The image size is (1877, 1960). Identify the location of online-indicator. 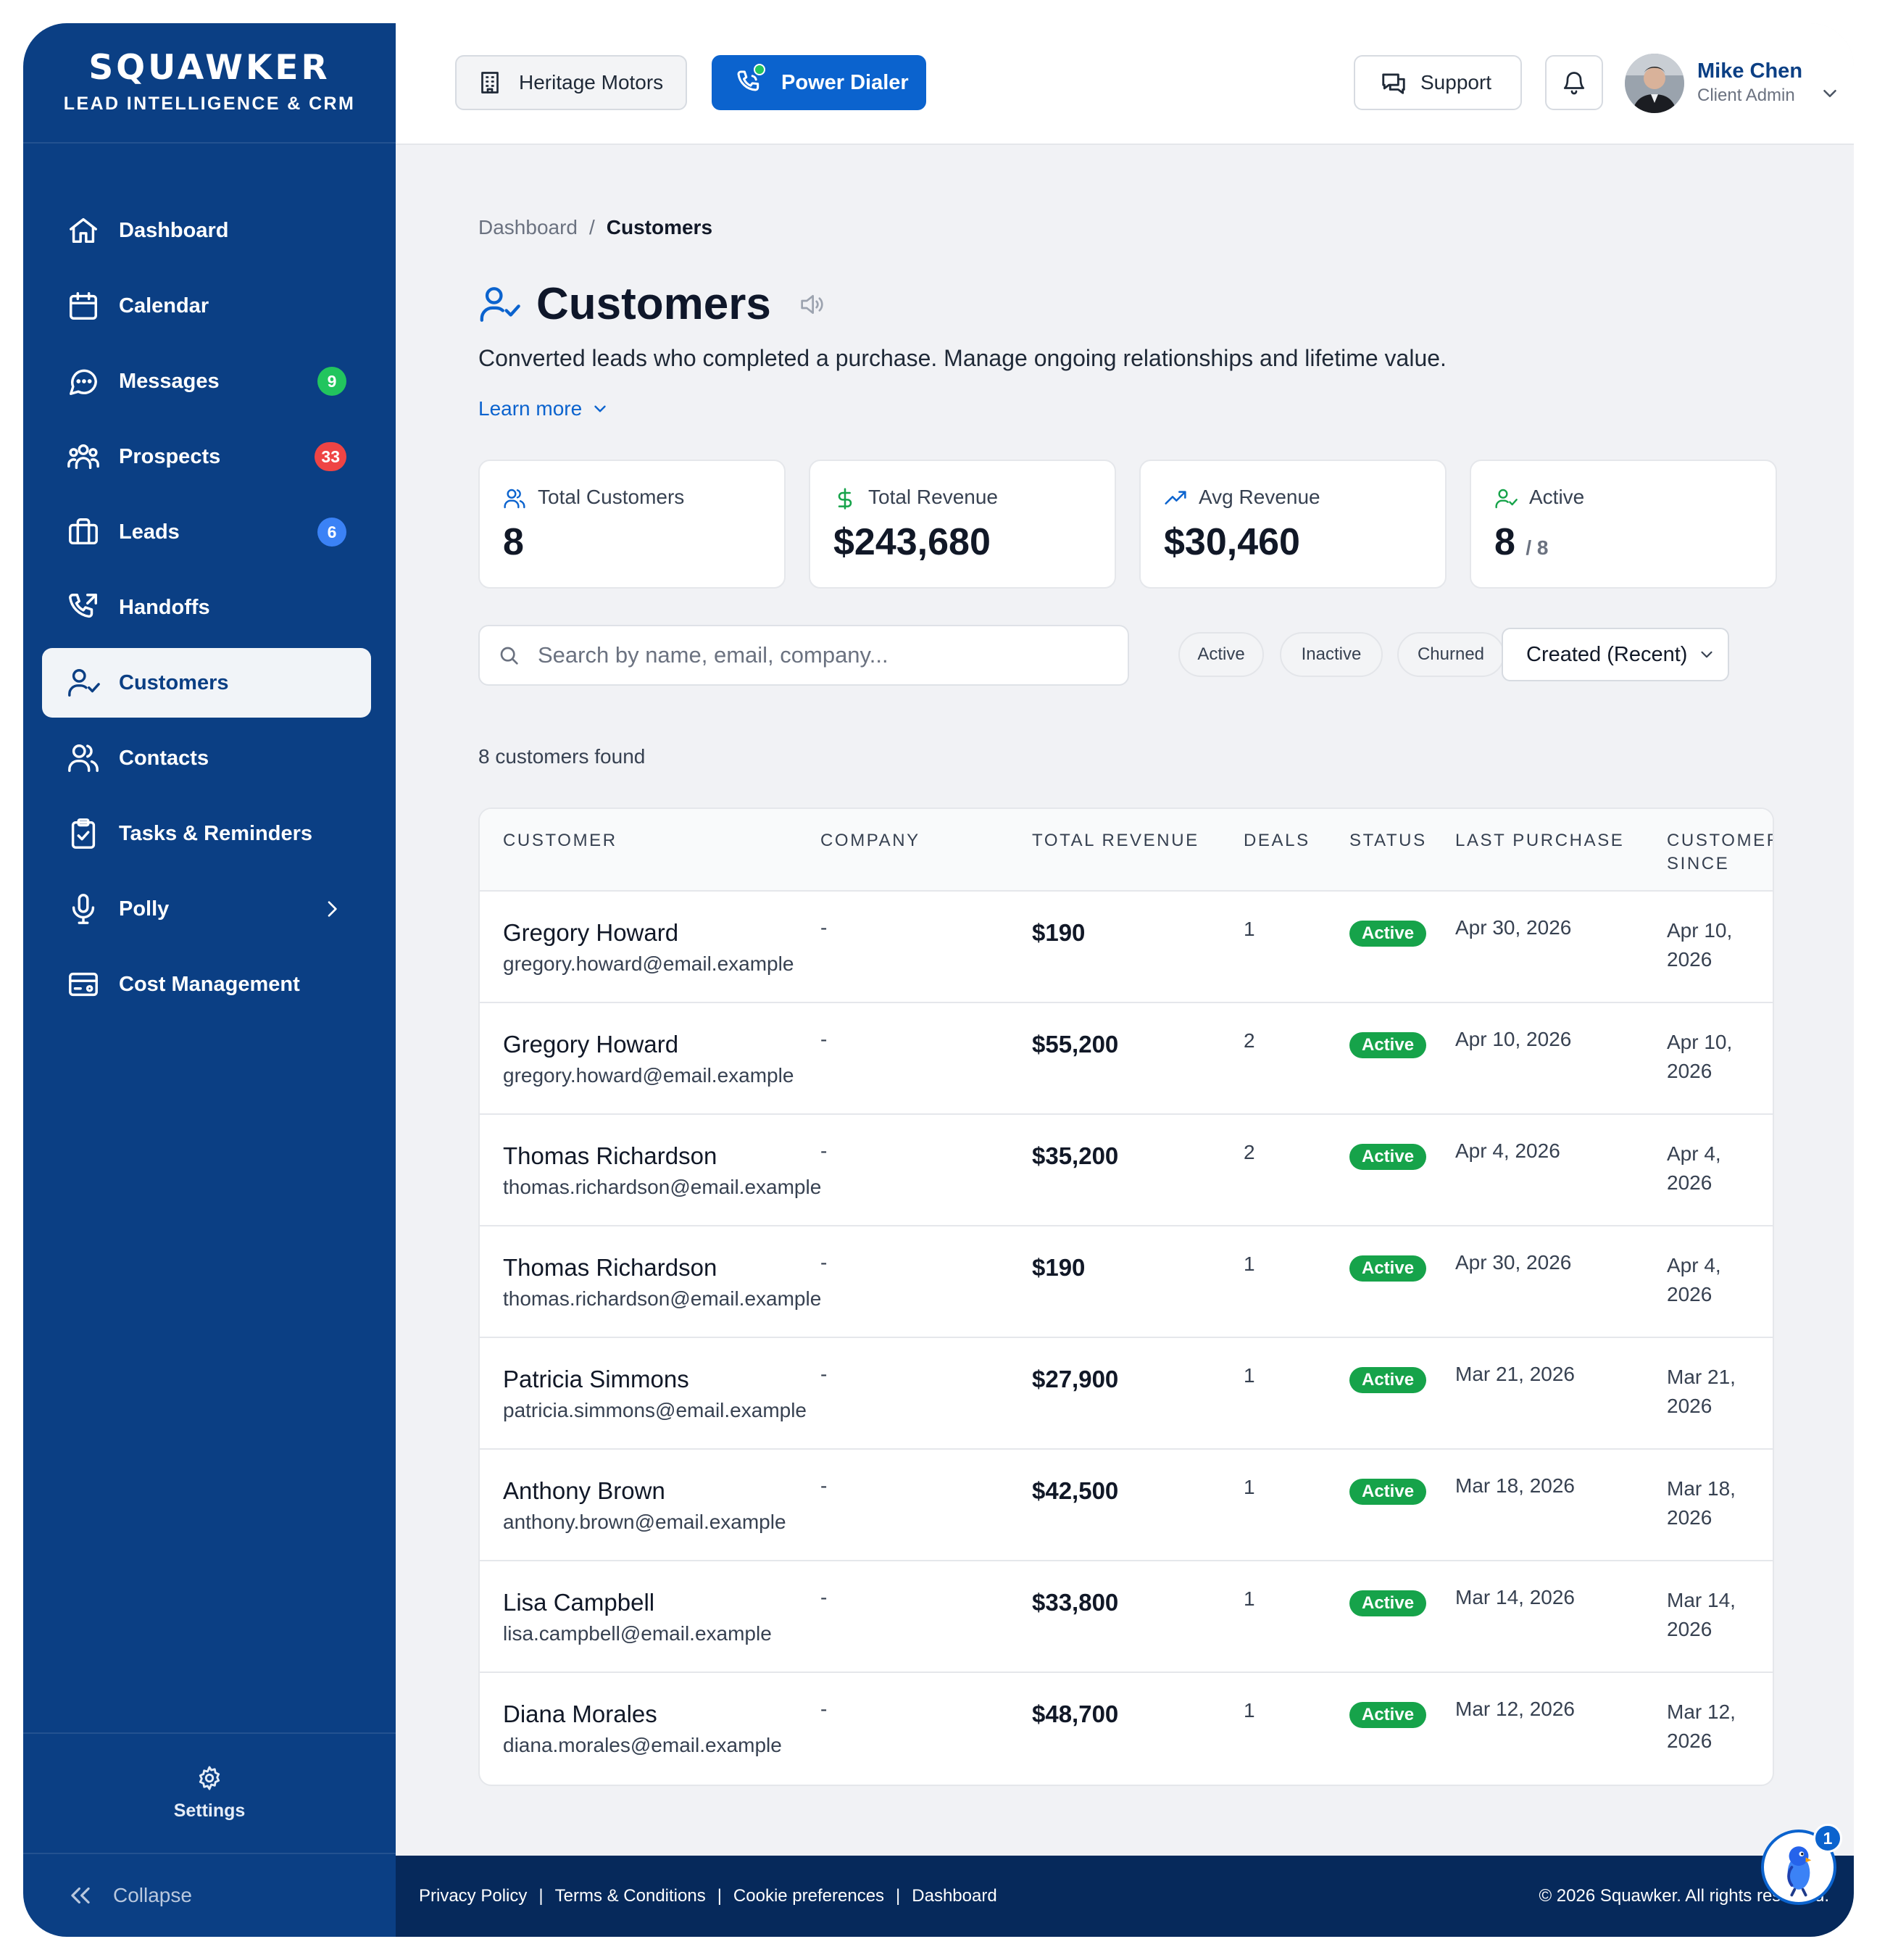
(759, 70).